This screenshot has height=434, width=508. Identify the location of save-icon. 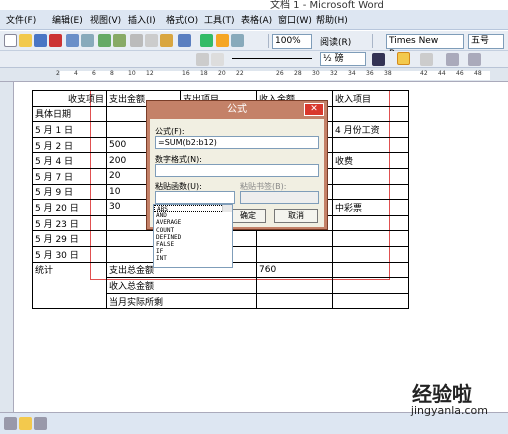
(40, 40).